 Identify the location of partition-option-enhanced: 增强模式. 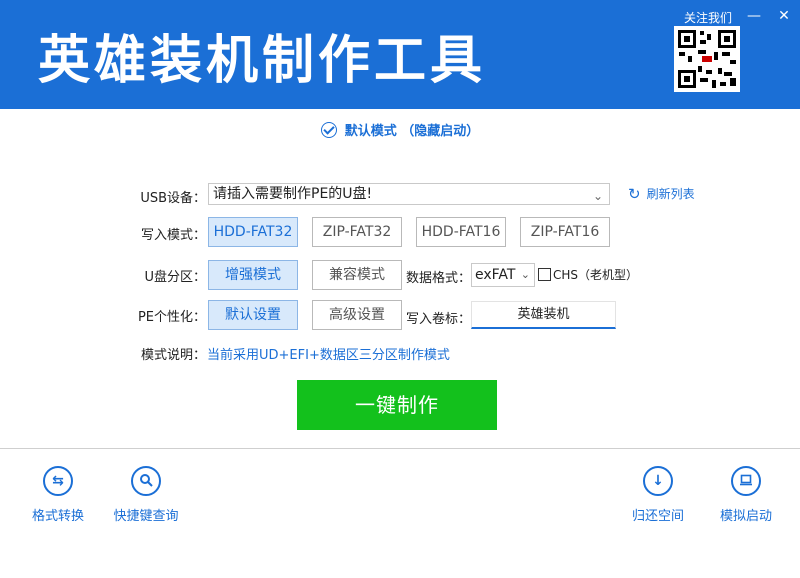
(253, 275).